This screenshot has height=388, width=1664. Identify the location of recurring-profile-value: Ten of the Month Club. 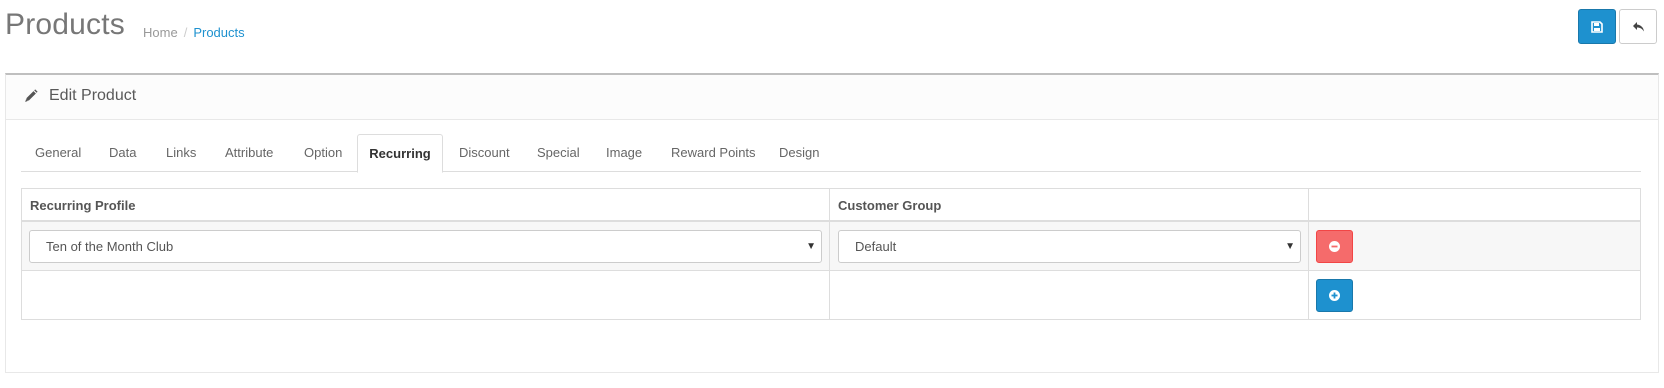
(110, 246).